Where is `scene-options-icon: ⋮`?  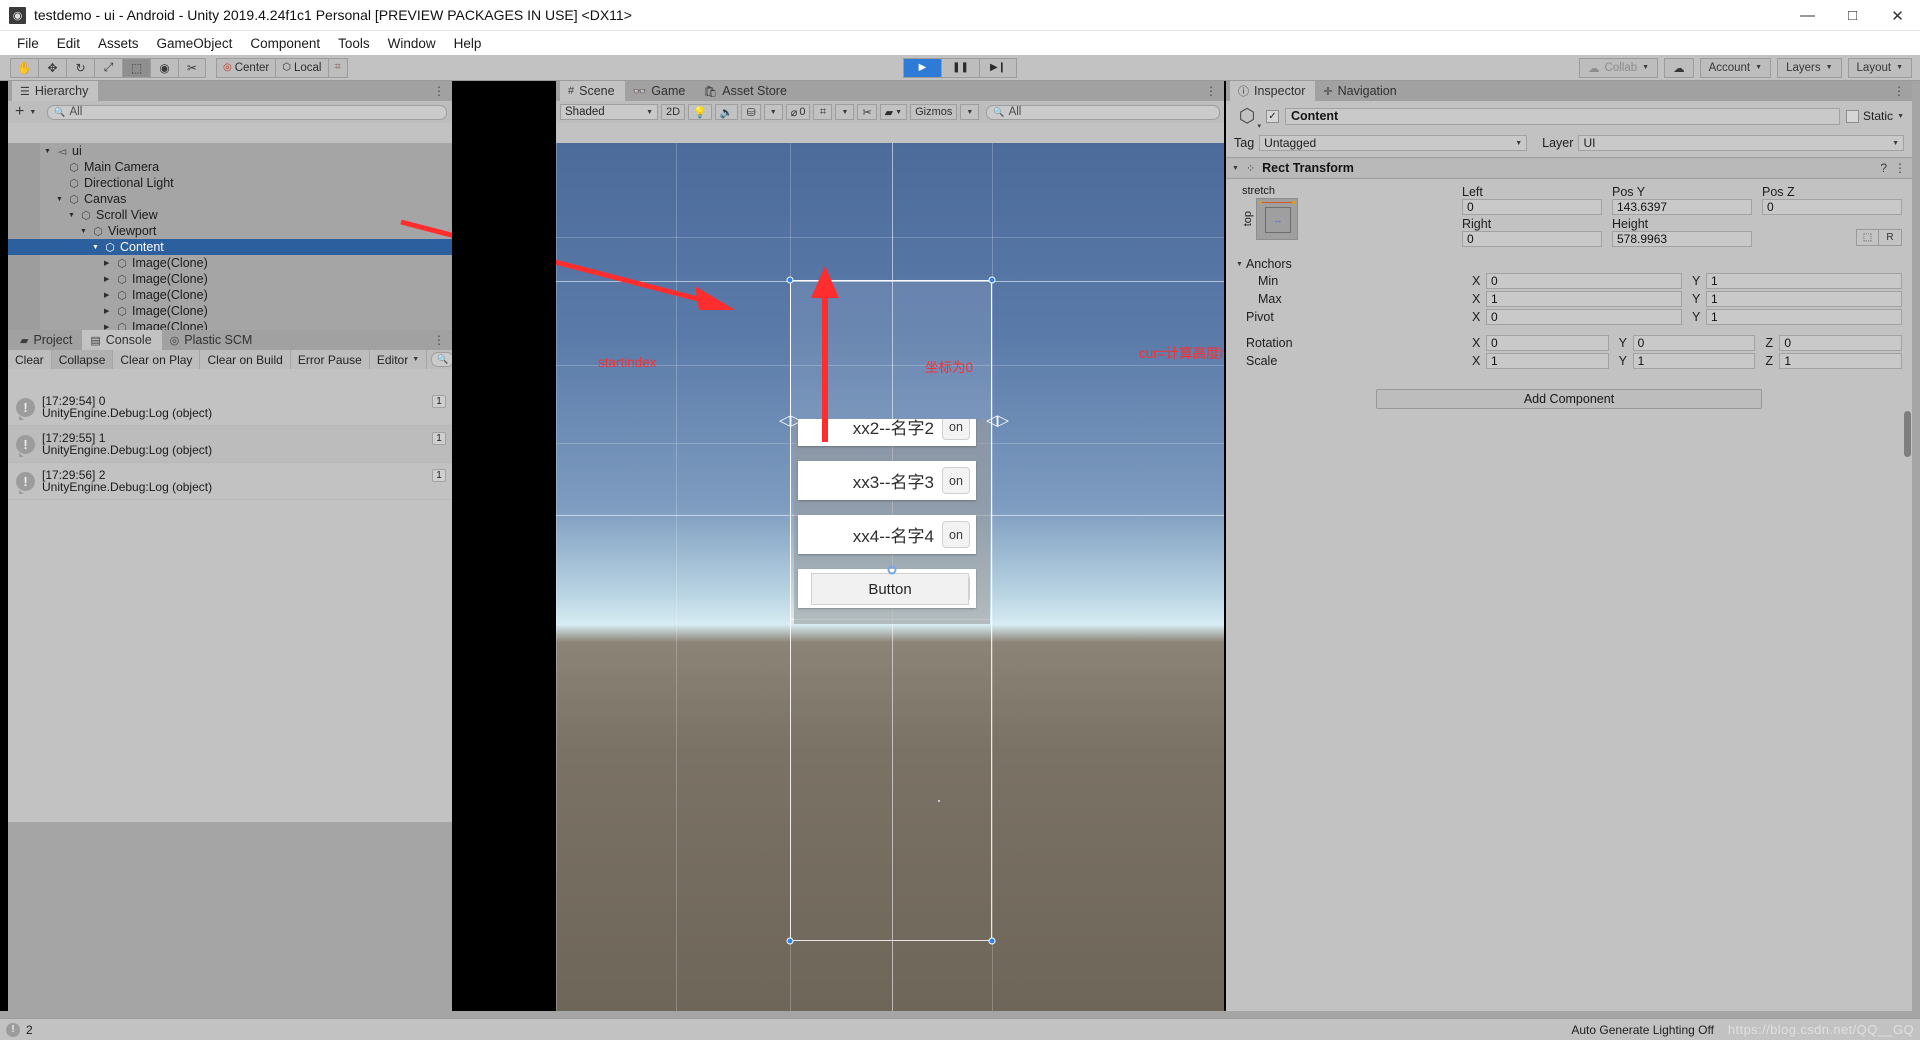 scene-options-icon: ⋮ is located at coordinates (1211, 91).